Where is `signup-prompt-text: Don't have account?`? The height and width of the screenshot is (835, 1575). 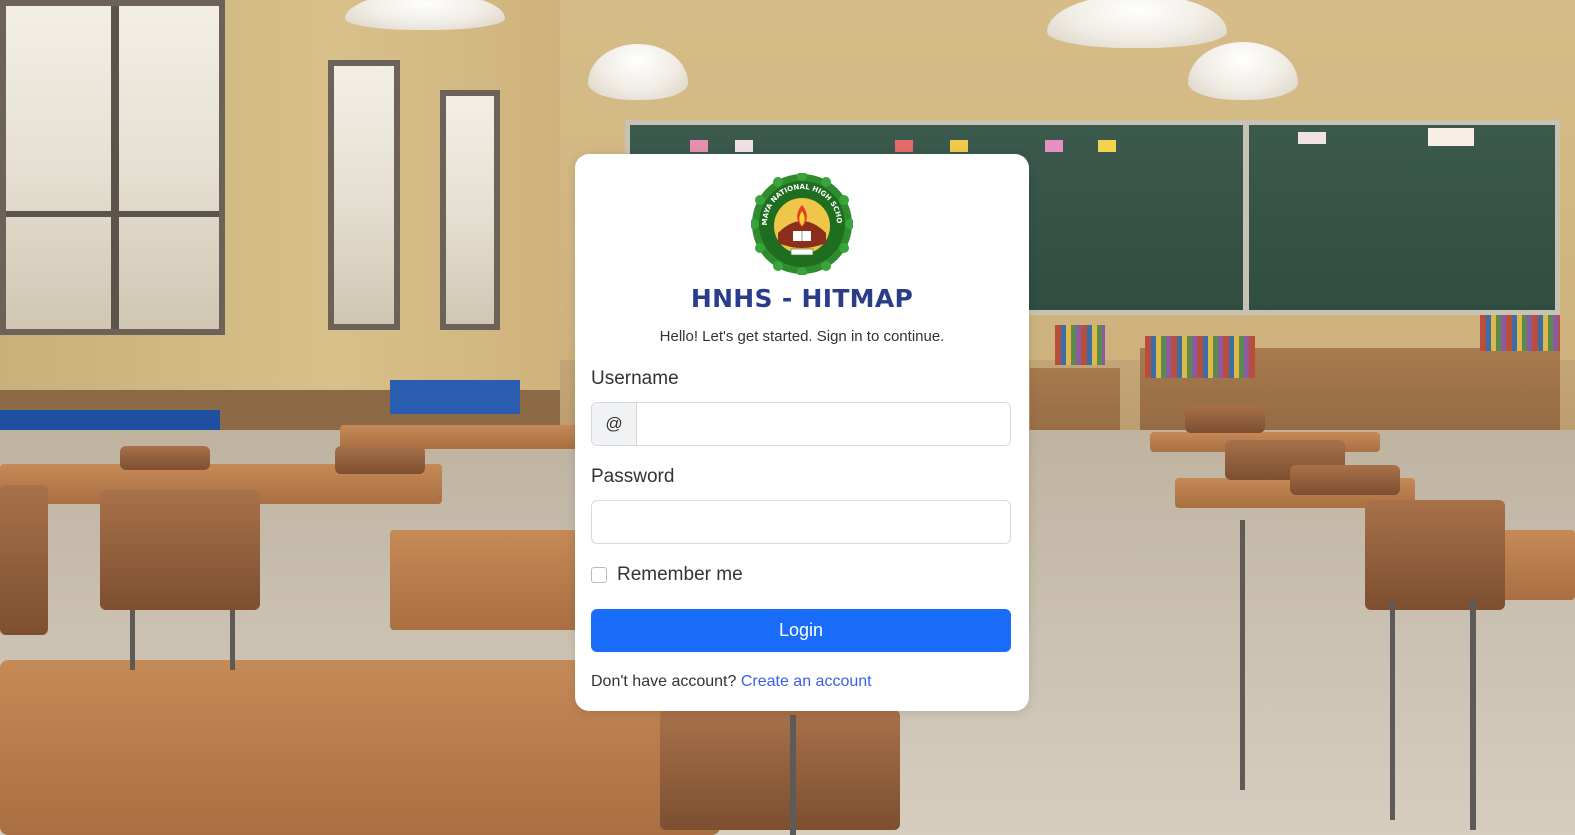
signup-prompt-text: Don't have account? is located at coordinates (664, 681).